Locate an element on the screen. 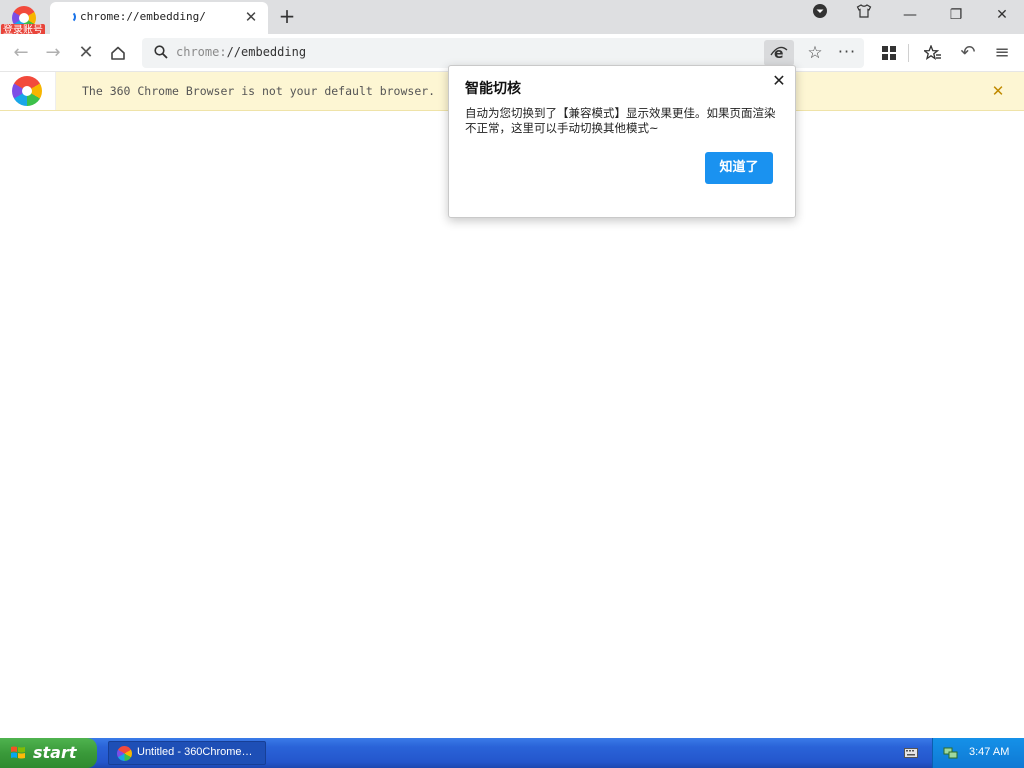  popup-close-button: ✕ is located at coordinates (779, 81).